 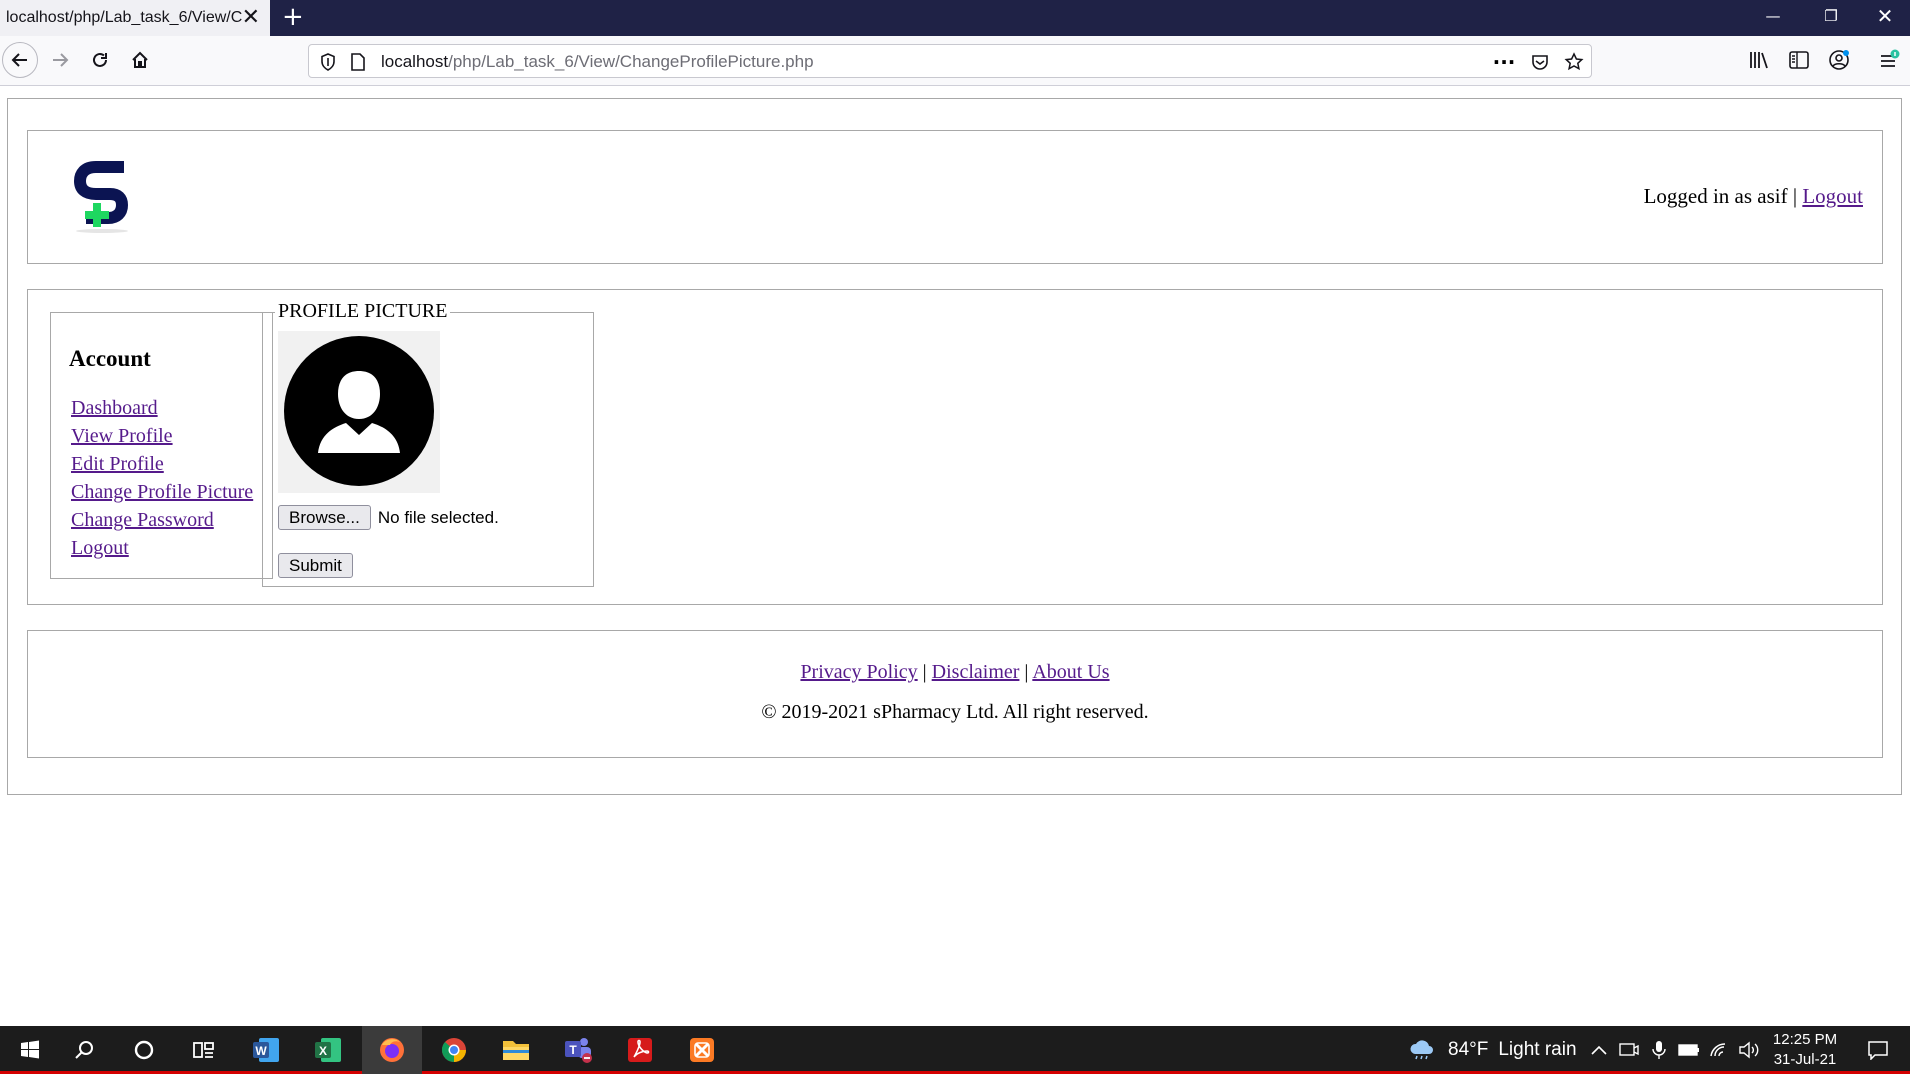 I want to click on browser-tab: localhost/php/Lab_task_6/View/Cha ✕, so click(x=135, y=18).